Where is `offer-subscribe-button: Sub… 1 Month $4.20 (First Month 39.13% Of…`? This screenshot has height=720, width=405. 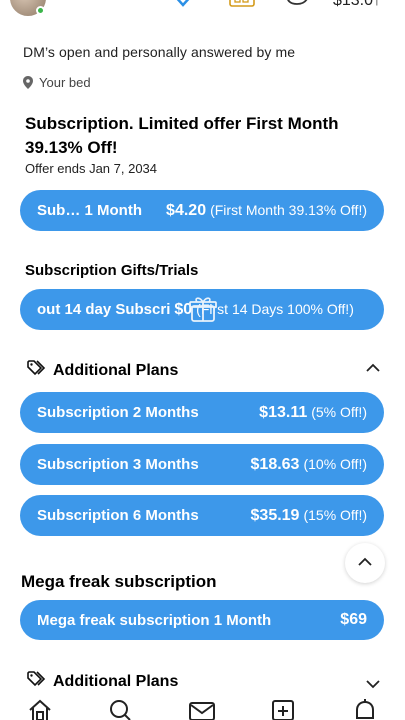 offer-subscribe-button: Sub… 1 Month $4.20 (First Month 39.13% Of… is located at coordinates (202, 210).